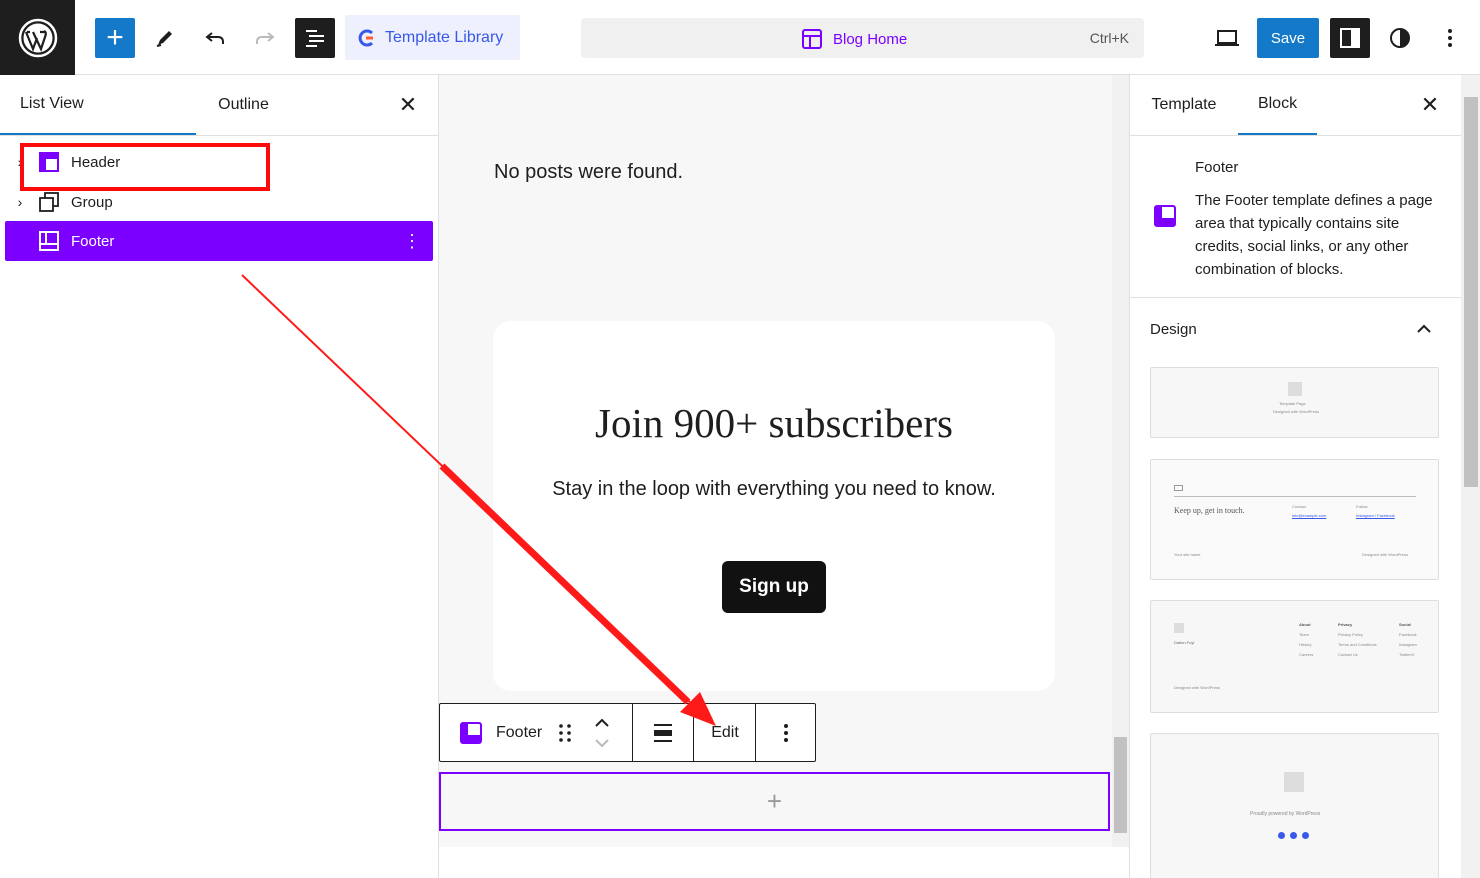  I want to click on pattern-text: Template Page, so click(1292, 403).